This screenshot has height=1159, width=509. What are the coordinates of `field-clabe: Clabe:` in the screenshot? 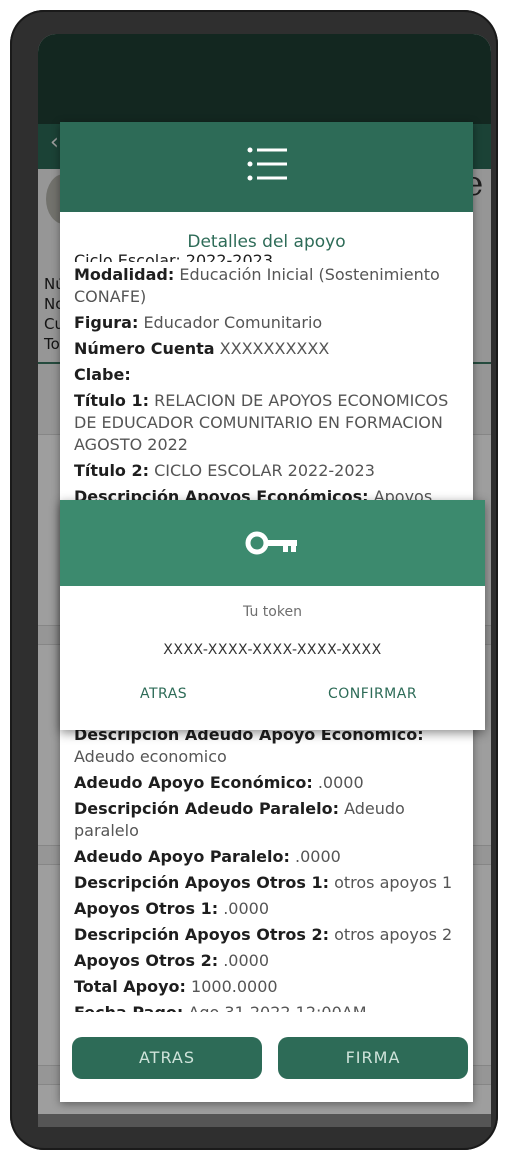 It's located at (102, 374).